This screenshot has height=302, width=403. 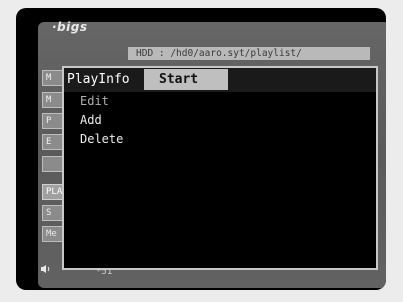 I want to click on start-tab: Start, so click(x=186, y=79).